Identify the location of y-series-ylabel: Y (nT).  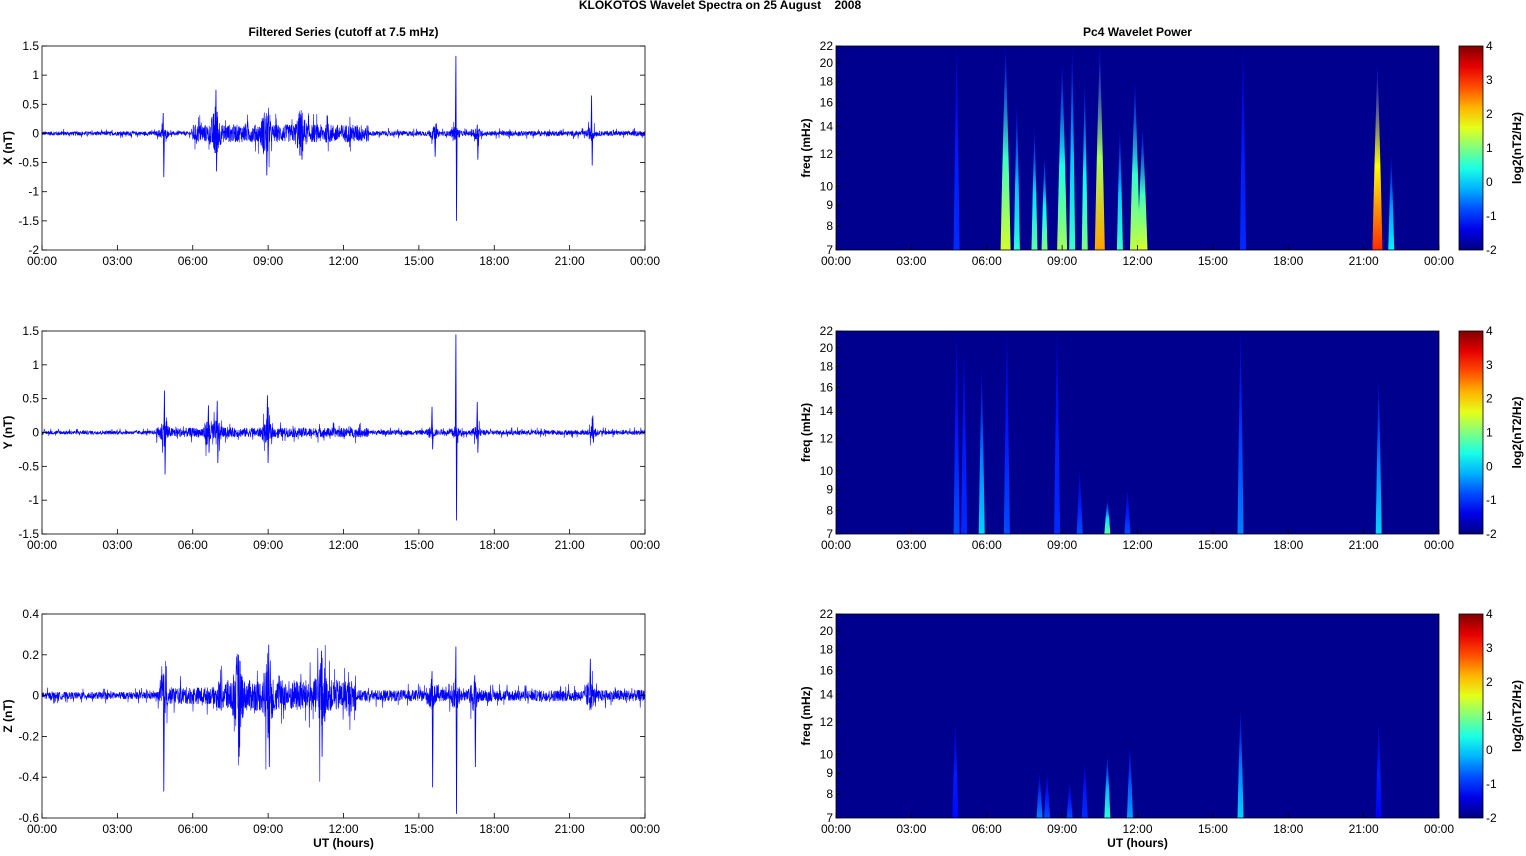
(8, 433).